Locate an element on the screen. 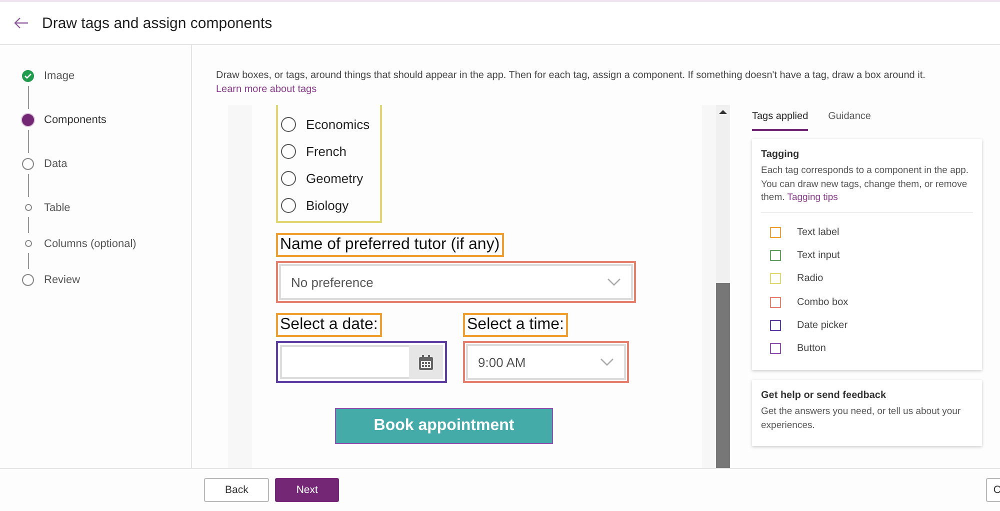  calendar-icon is located at coordinates (426, 362).